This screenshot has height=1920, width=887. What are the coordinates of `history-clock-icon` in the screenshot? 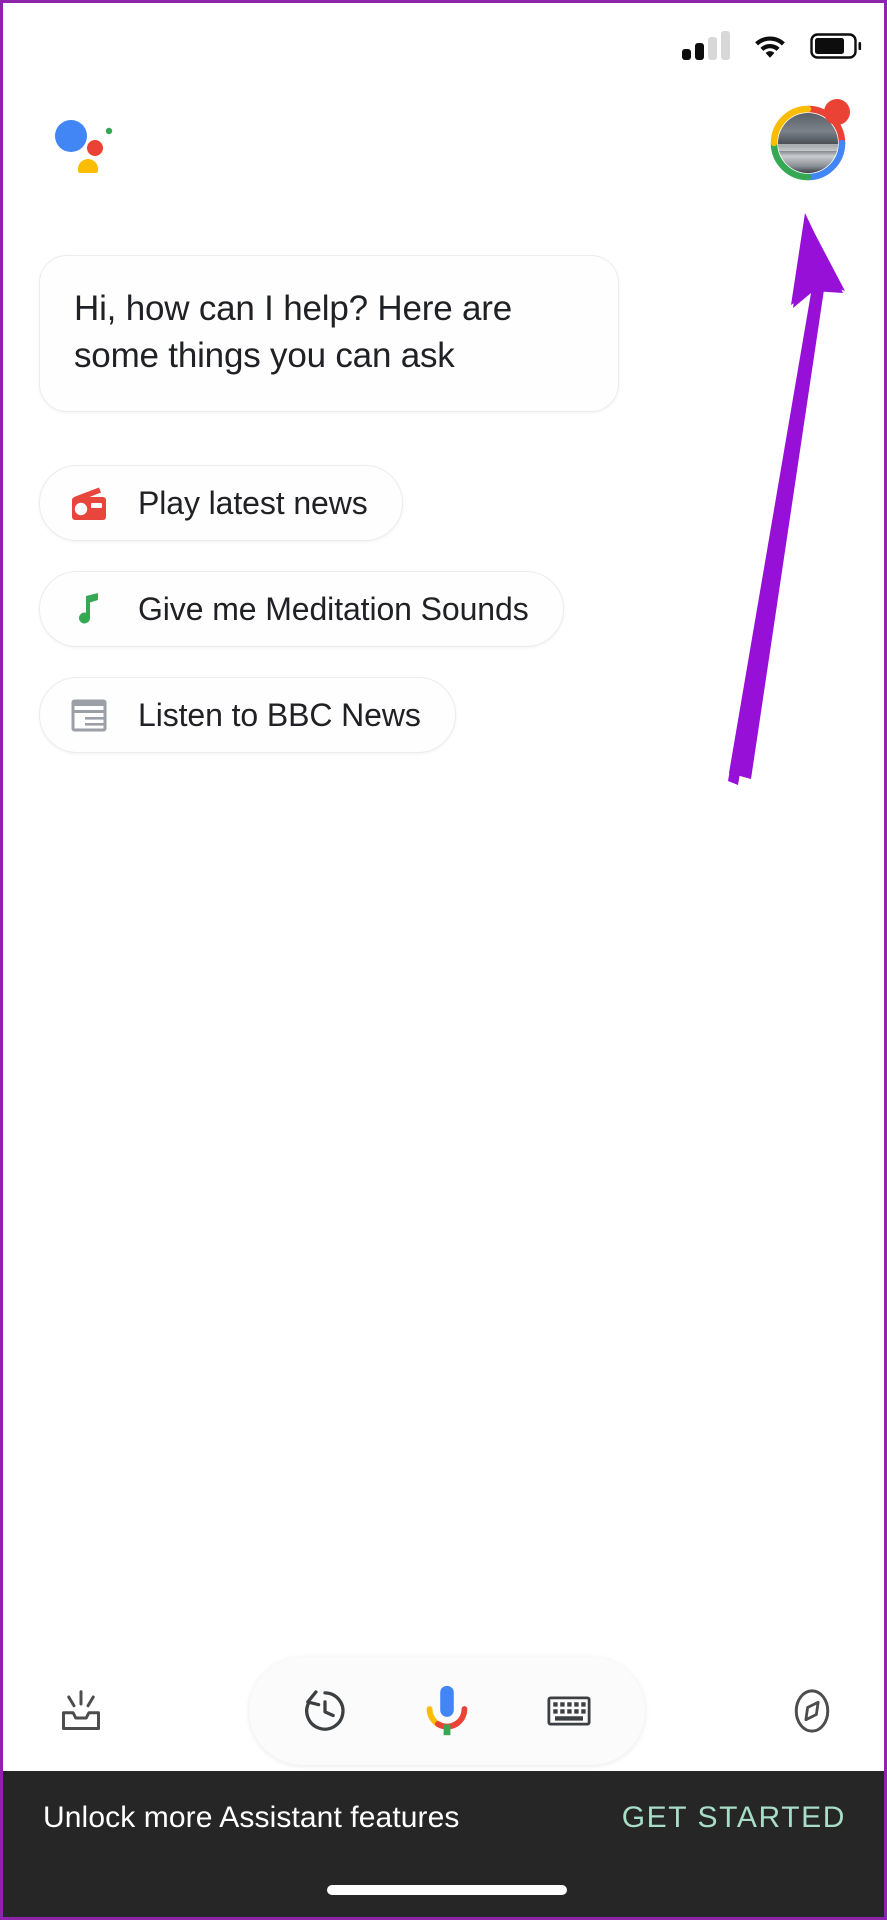 It's located at (325, 1711).